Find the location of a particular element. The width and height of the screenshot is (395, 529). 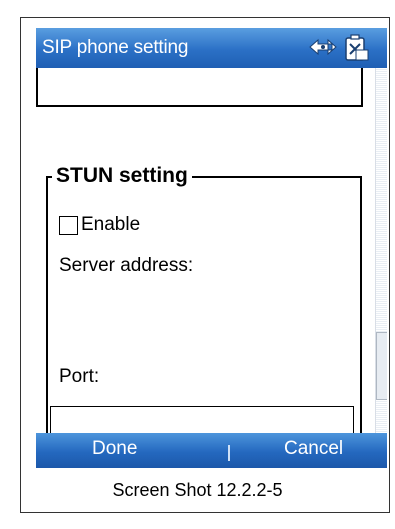

connectivity-icon is located at coordinates (323, 47).